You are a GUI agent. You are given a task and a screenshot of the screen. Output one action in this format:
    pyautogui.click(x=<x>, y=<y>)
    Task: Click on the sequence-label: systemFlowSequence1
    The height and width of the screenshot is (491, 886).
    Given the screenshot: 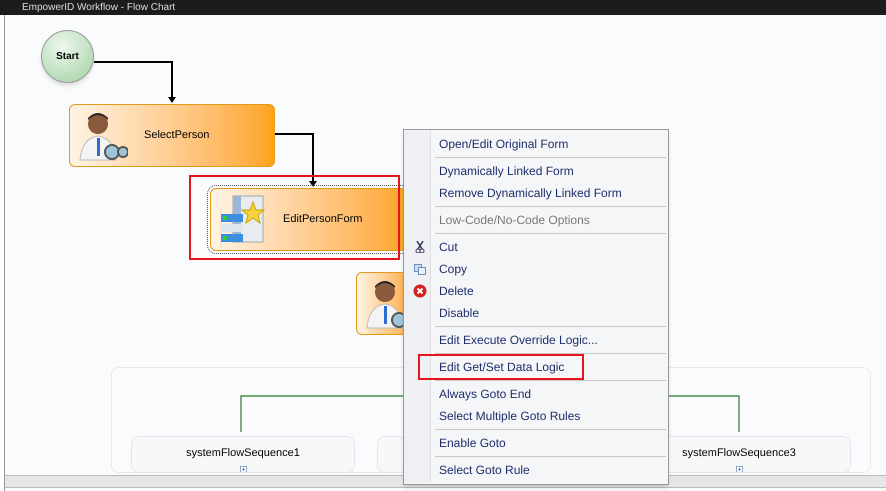 What is the action you would take?
    pyautogui.click(x=243, y=453)
    